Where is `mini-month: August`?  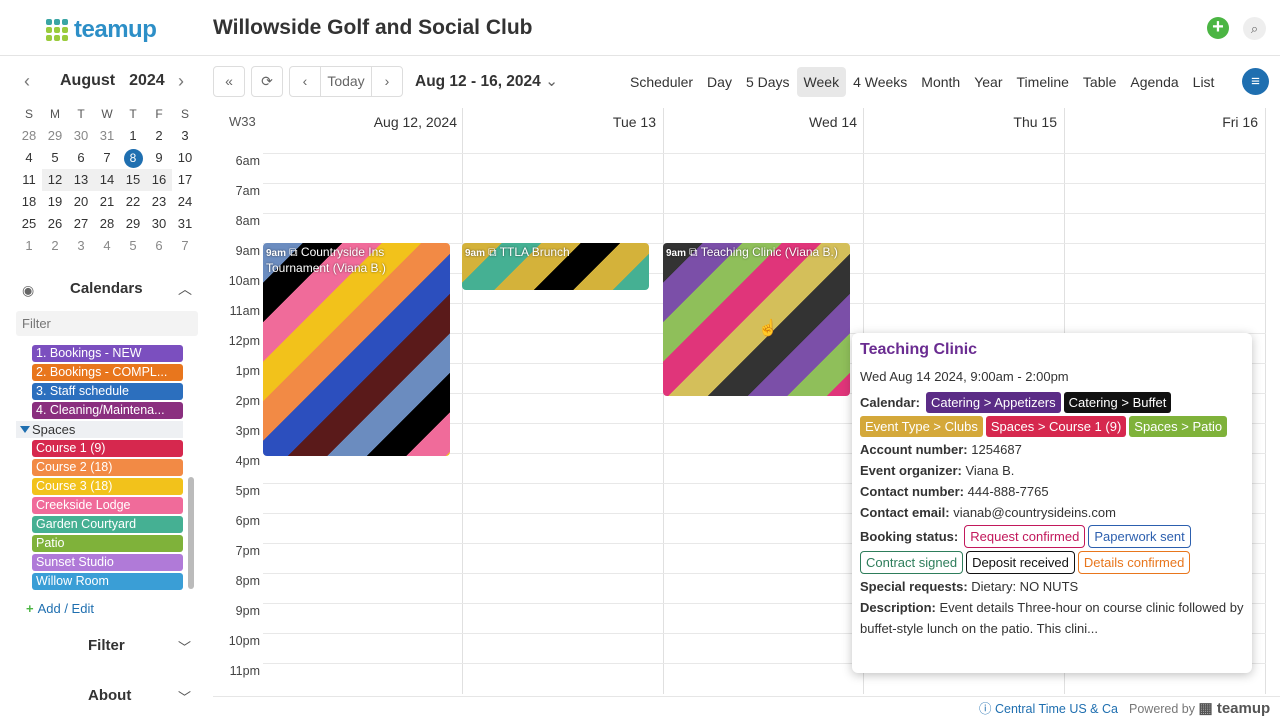
mini-month: August is located at coordinates (87, 80).